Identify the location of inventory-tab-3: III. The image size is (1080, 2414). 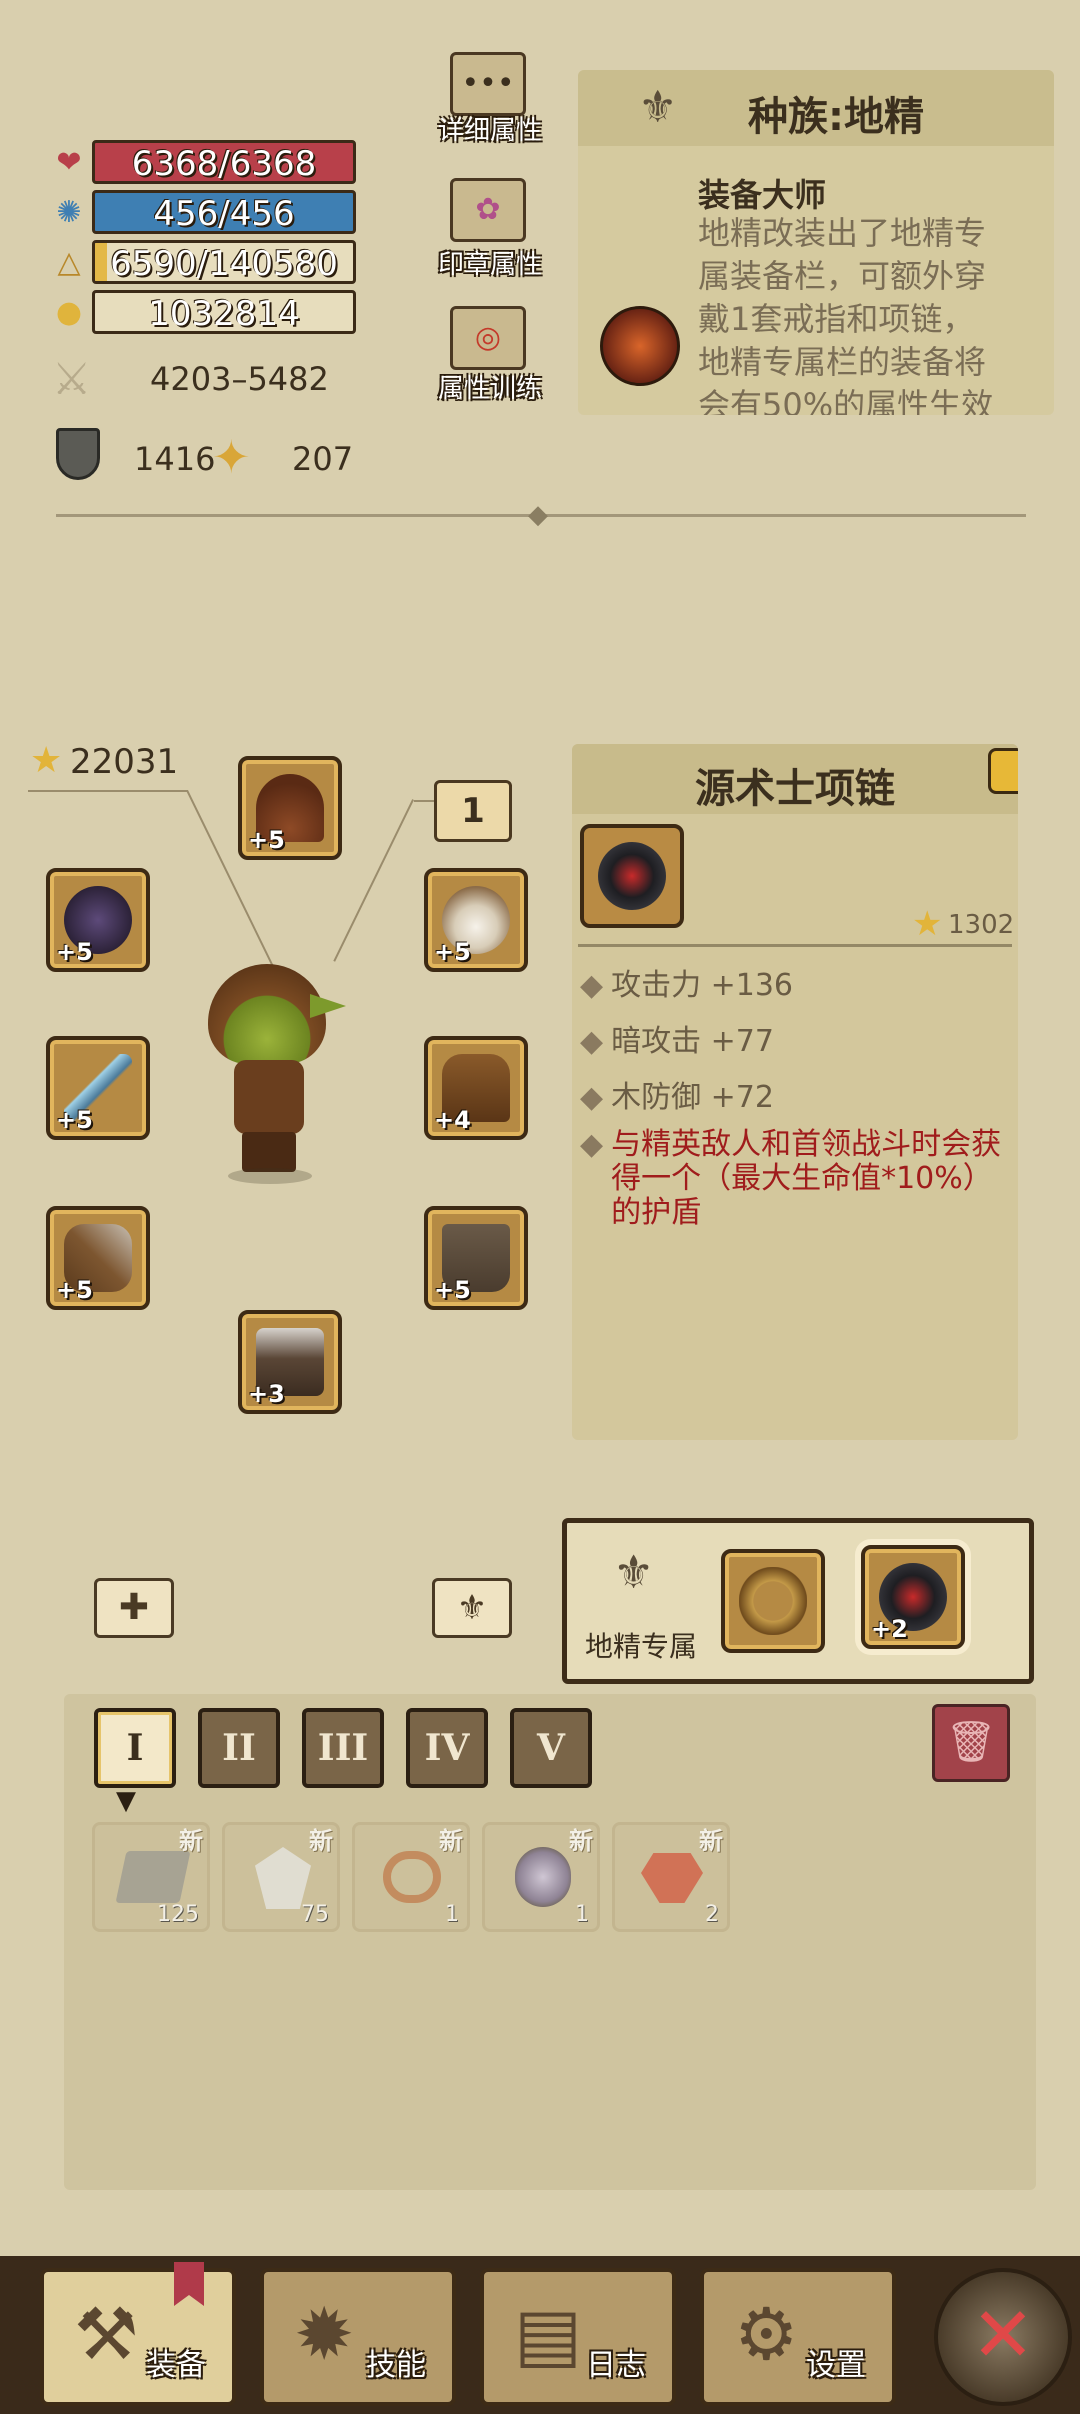
(343, 1748).